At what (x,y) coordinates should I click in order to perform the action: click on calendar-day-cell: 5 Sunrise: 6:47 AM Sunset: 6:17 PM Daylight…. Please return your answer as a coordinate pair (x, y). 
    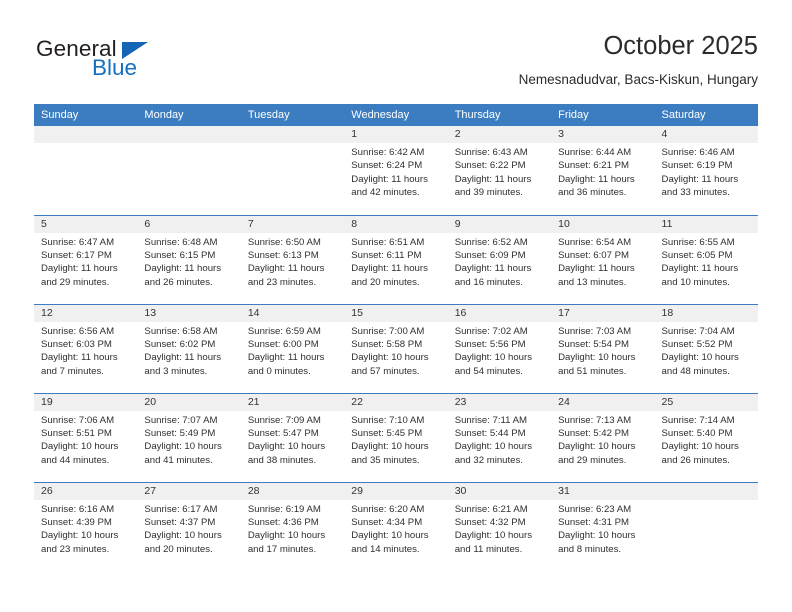
    Looking at the image, I should click on (86, 259).